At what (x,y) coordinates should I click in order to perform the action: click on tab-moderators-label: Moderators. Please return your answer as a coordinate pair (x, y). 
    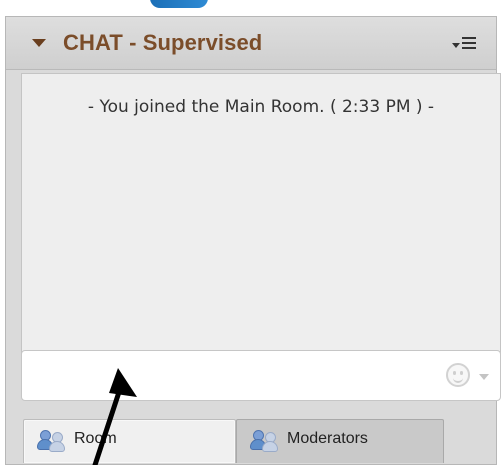
    Looking at the image, I should click on (327, 438).